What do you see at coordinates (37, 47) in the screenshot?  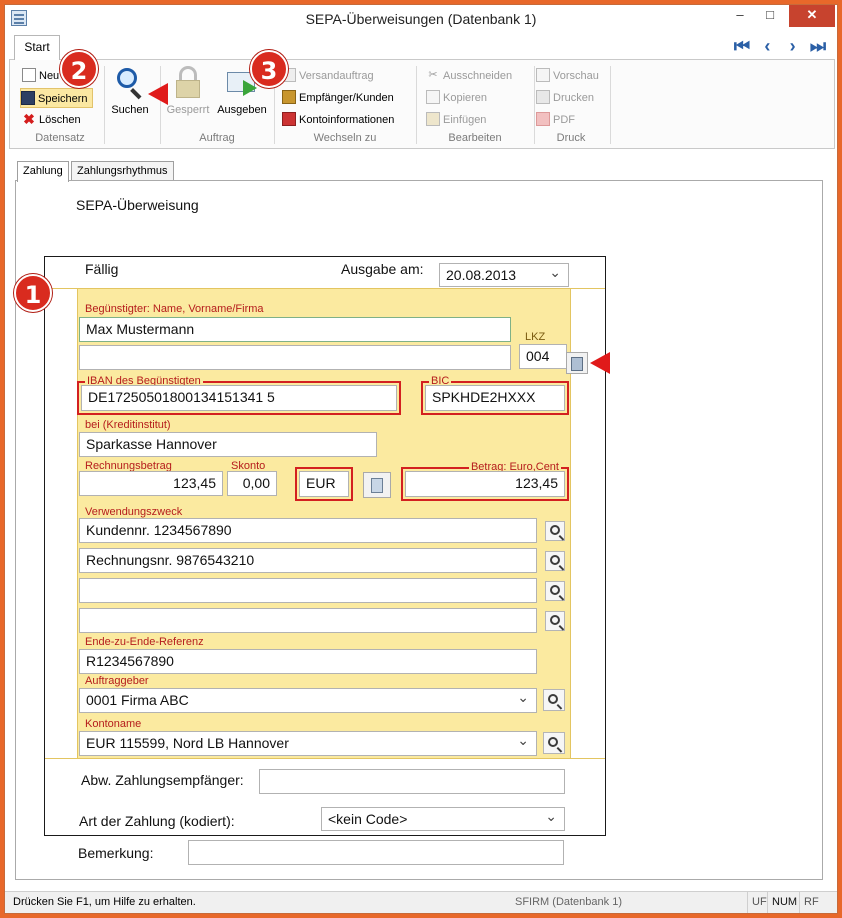 I see `tab-start: Start` at bounding box center [37, 47].